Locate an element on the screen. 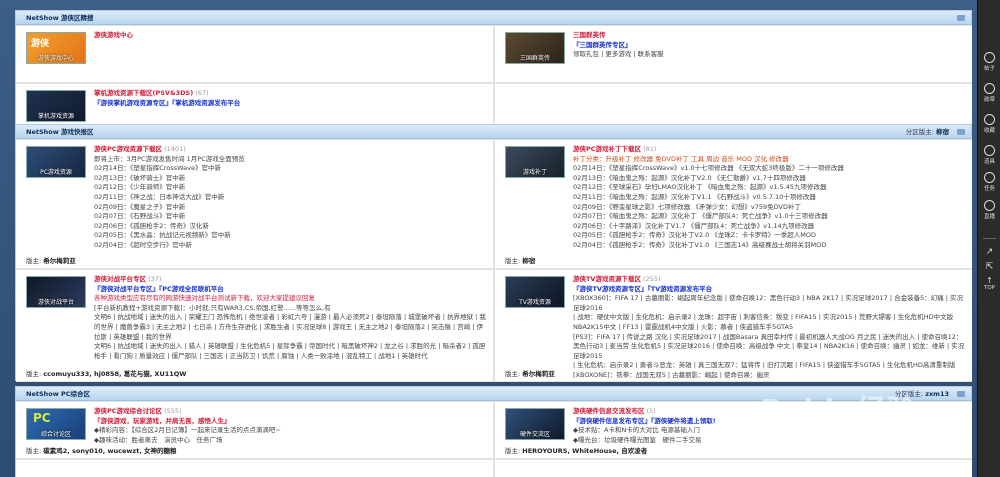  toolbar-favorites: 收藏 is located at coordinates (989, 124).